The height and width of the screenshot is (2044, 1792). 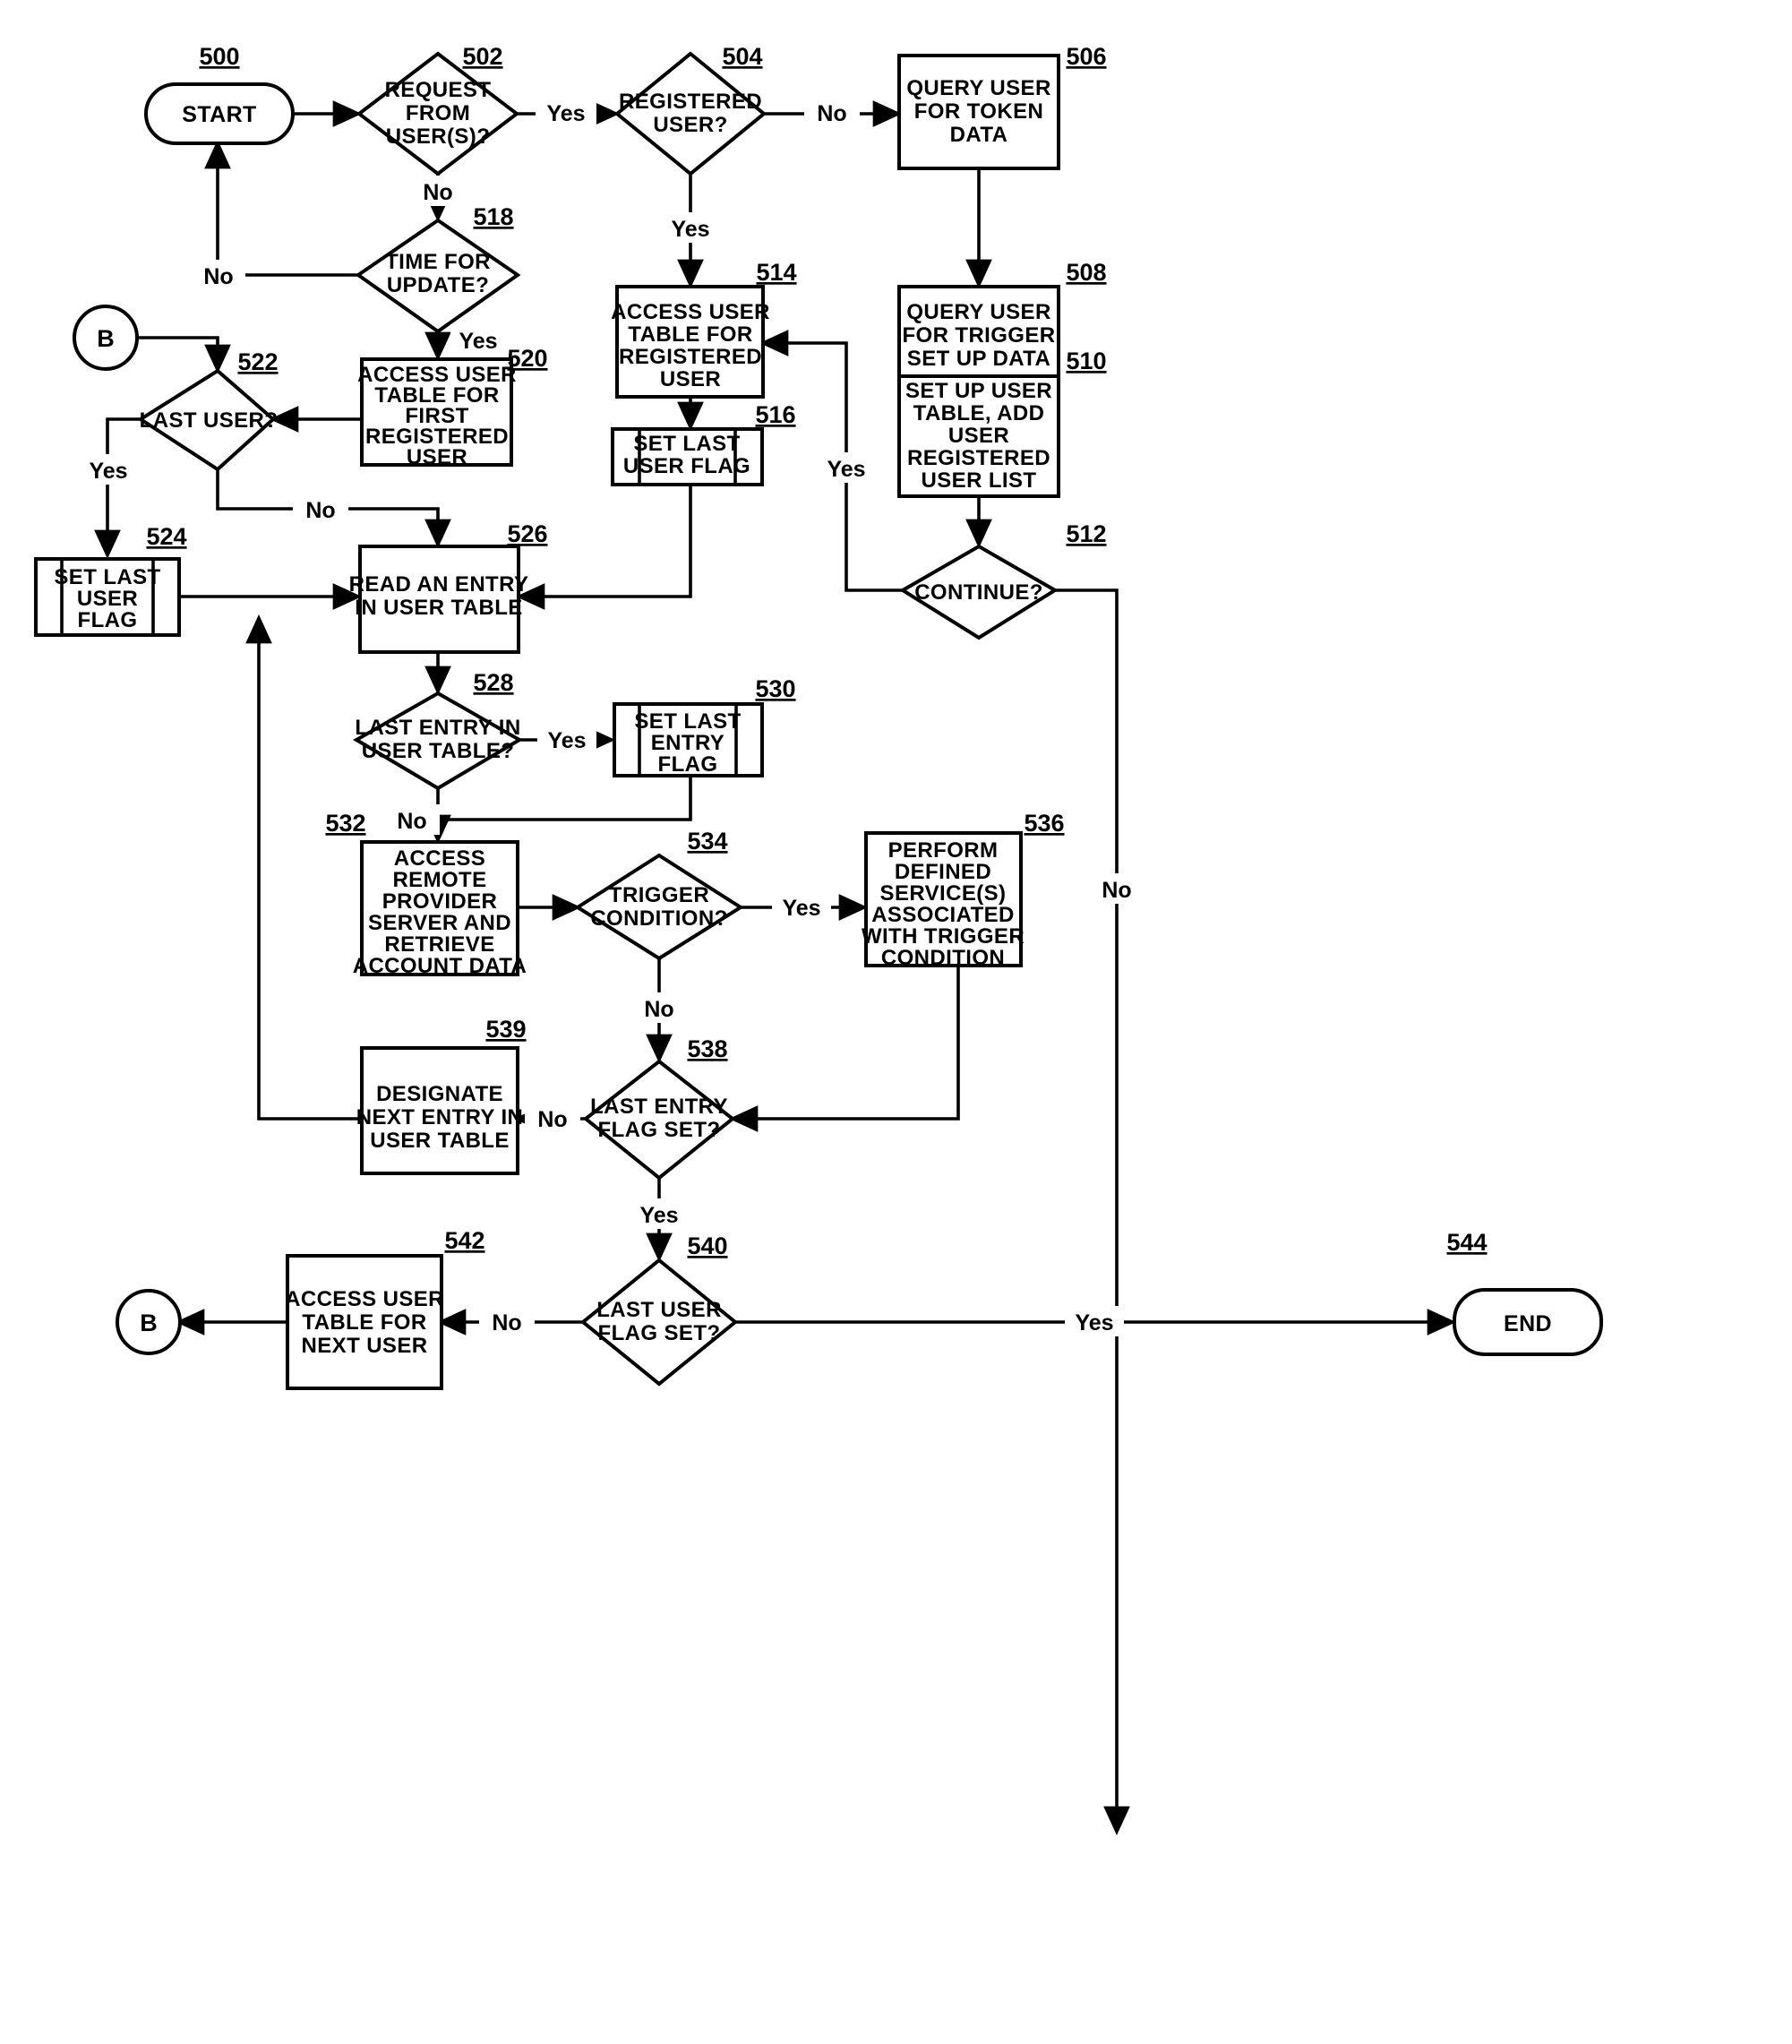 I want to click on edge-label-502-no: No, so click(x=437, y=192).